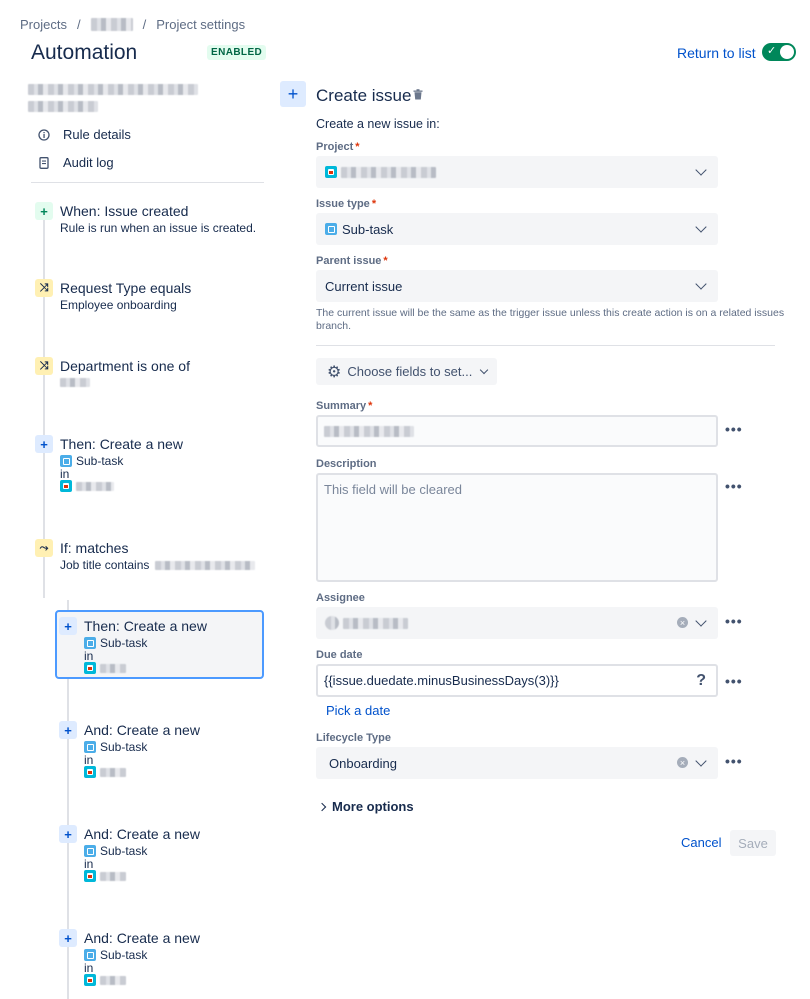 The height and width of the screenshot is (999, 810). I want to click on project-select, so click(517, 172).